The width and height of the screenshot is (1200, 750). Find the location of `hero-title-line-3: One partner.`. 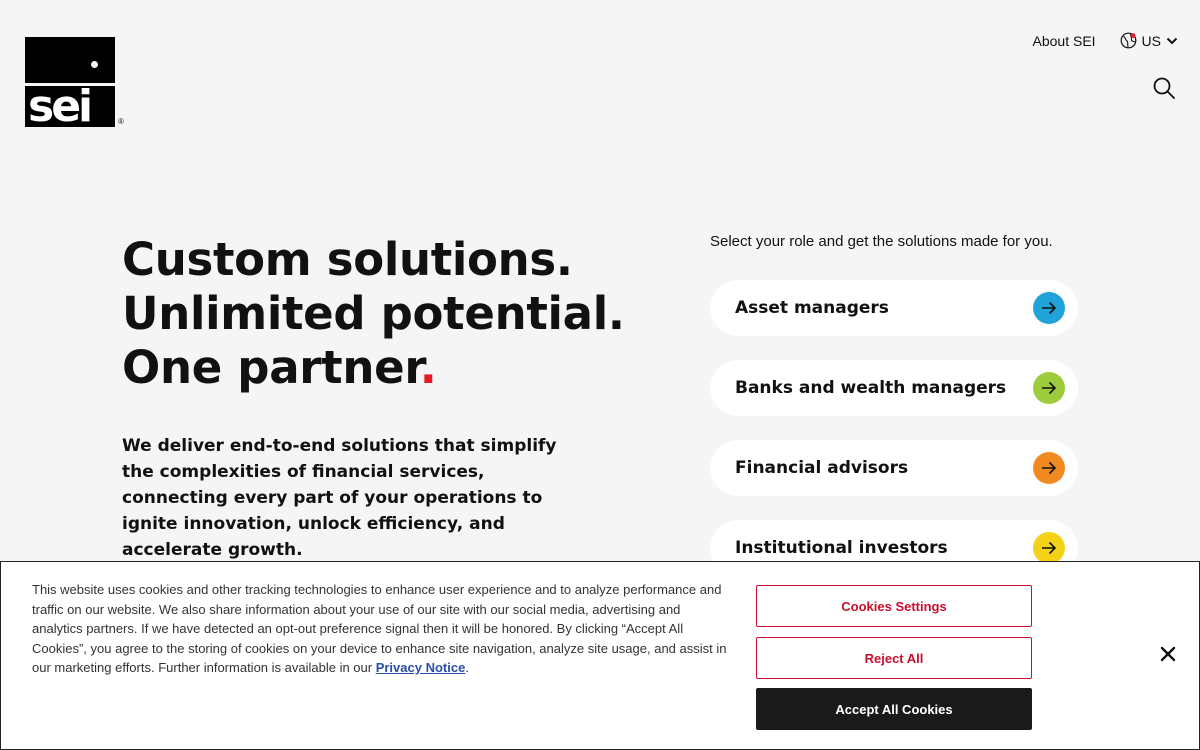

hero-title-line-3: One partner. is located at coordinates (279, 367).